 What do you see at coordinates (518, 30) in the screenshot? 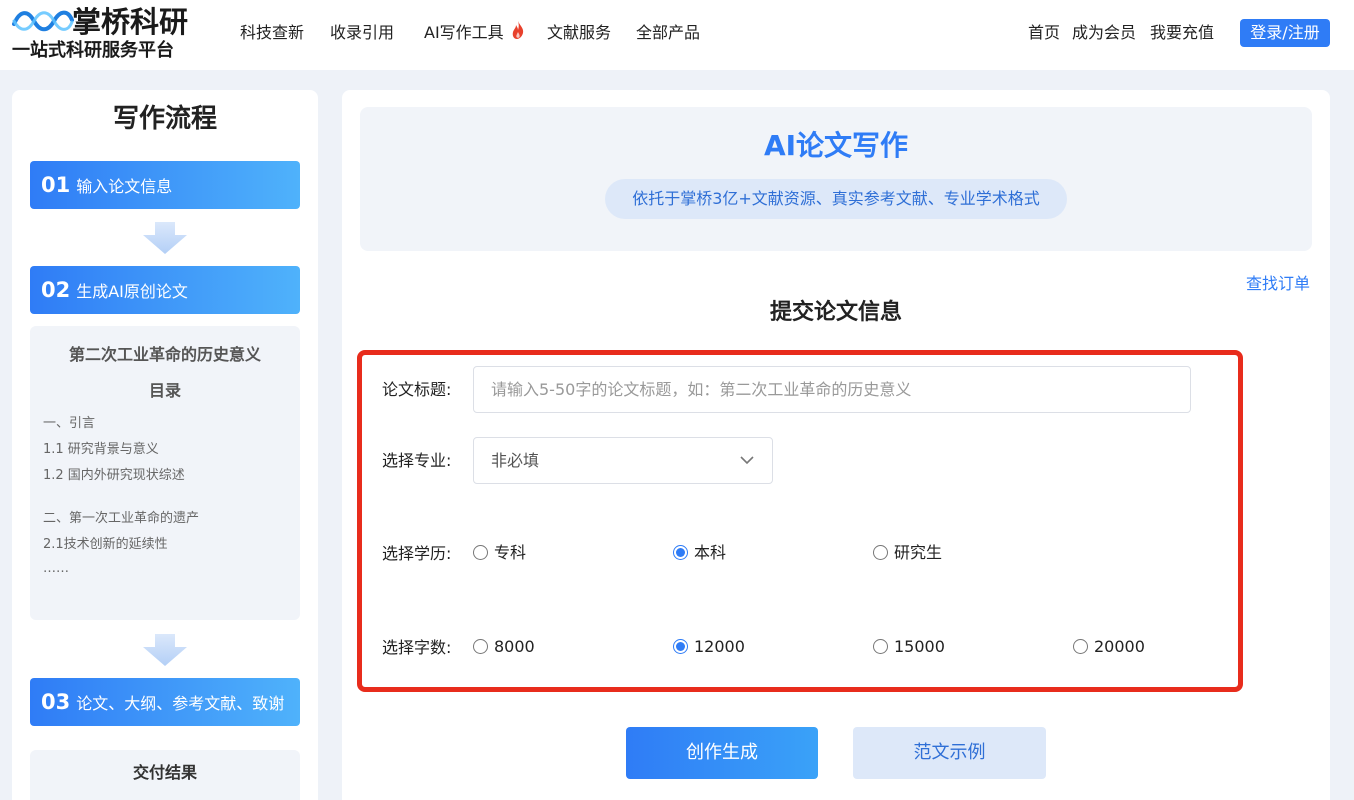
I see `flame-icon` at bounding box center [518, 30].